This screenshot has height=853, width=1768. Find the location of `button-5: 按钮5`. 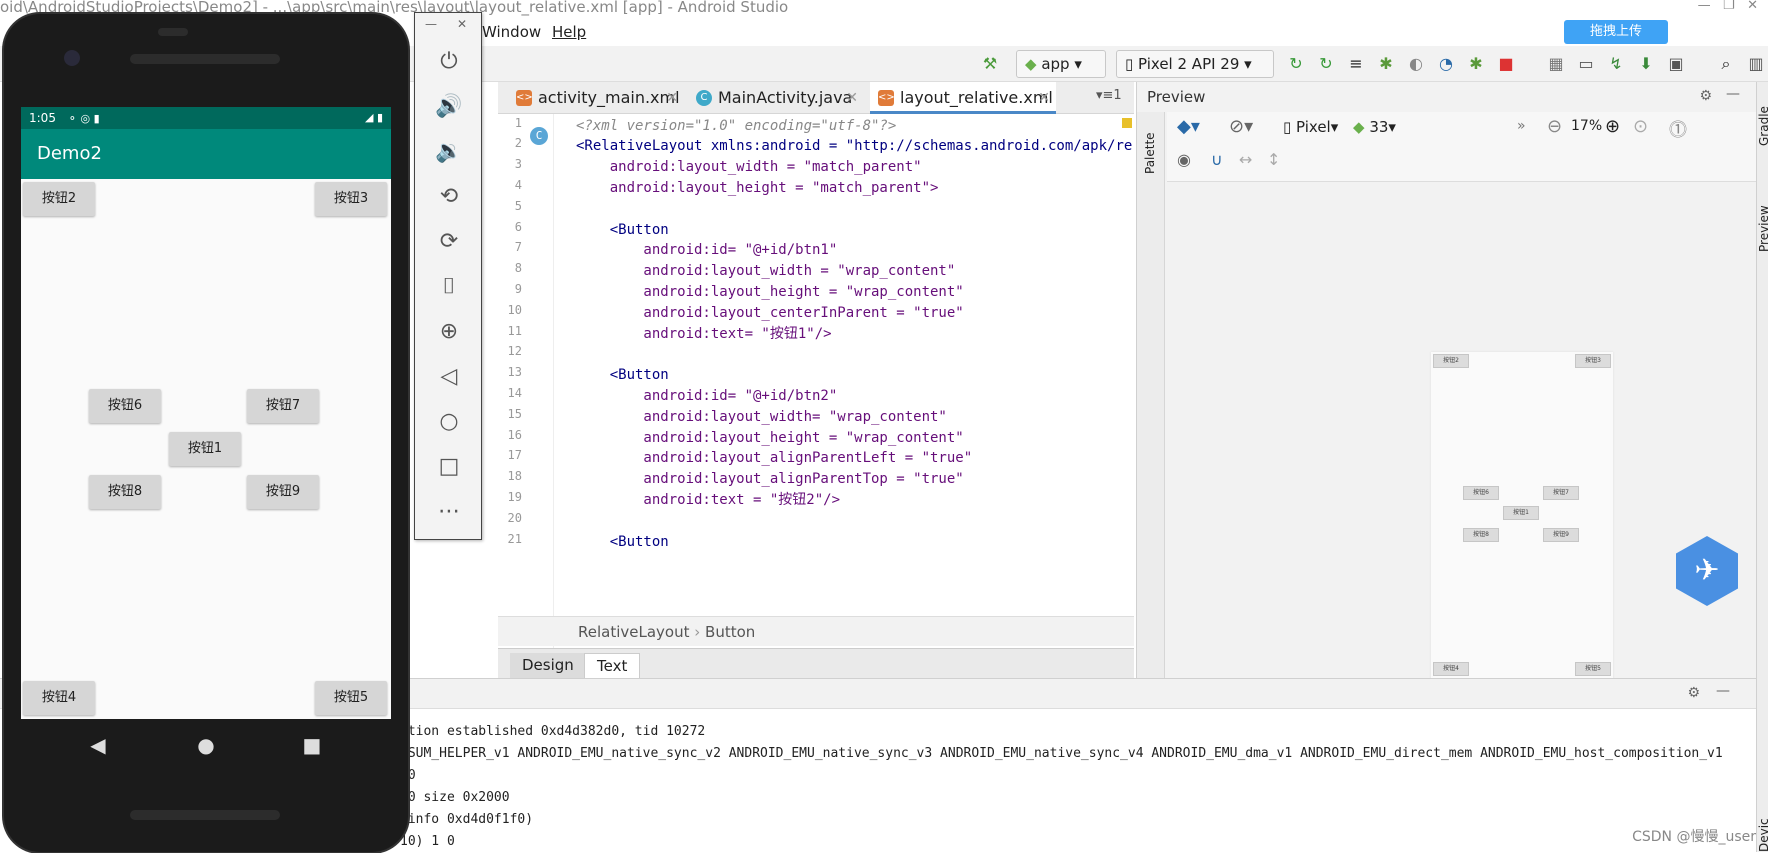

button-5: 按钮5 is located at coordinates (351, 698).